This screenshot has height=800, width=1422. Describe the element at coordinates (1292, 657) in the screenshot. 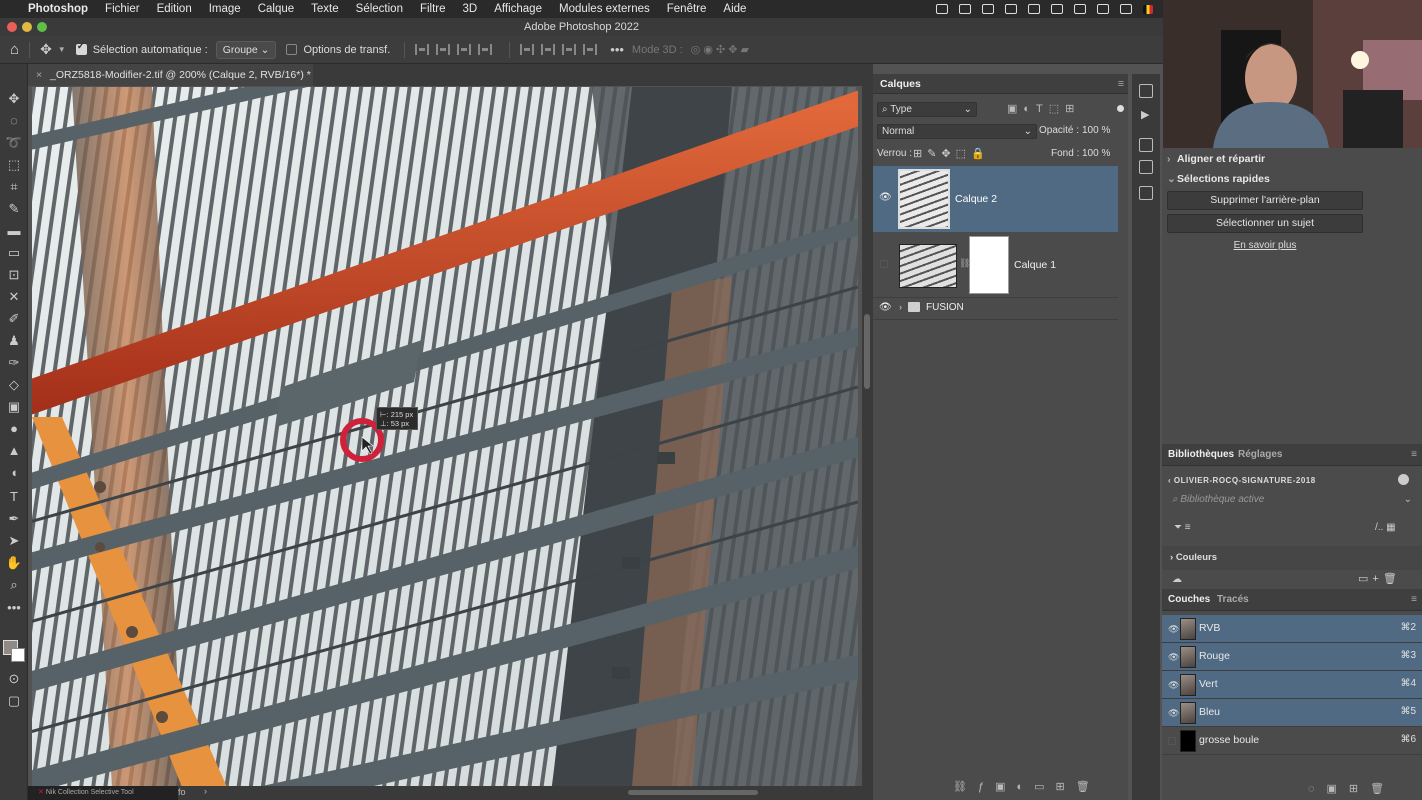

I see `channel-row-rouge: 👁 Rouge ⌘3` at that location.